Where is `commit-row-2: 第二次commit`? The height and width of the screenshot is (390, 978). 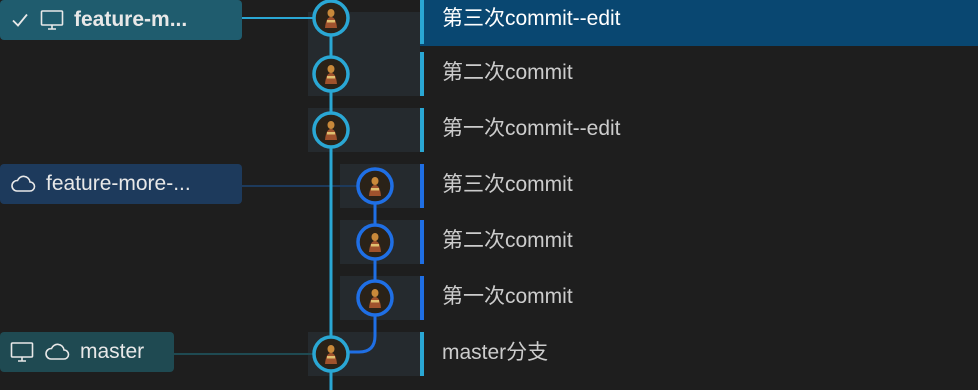 commit-row-2: 第二次commit is located at coordinates (489, 74).